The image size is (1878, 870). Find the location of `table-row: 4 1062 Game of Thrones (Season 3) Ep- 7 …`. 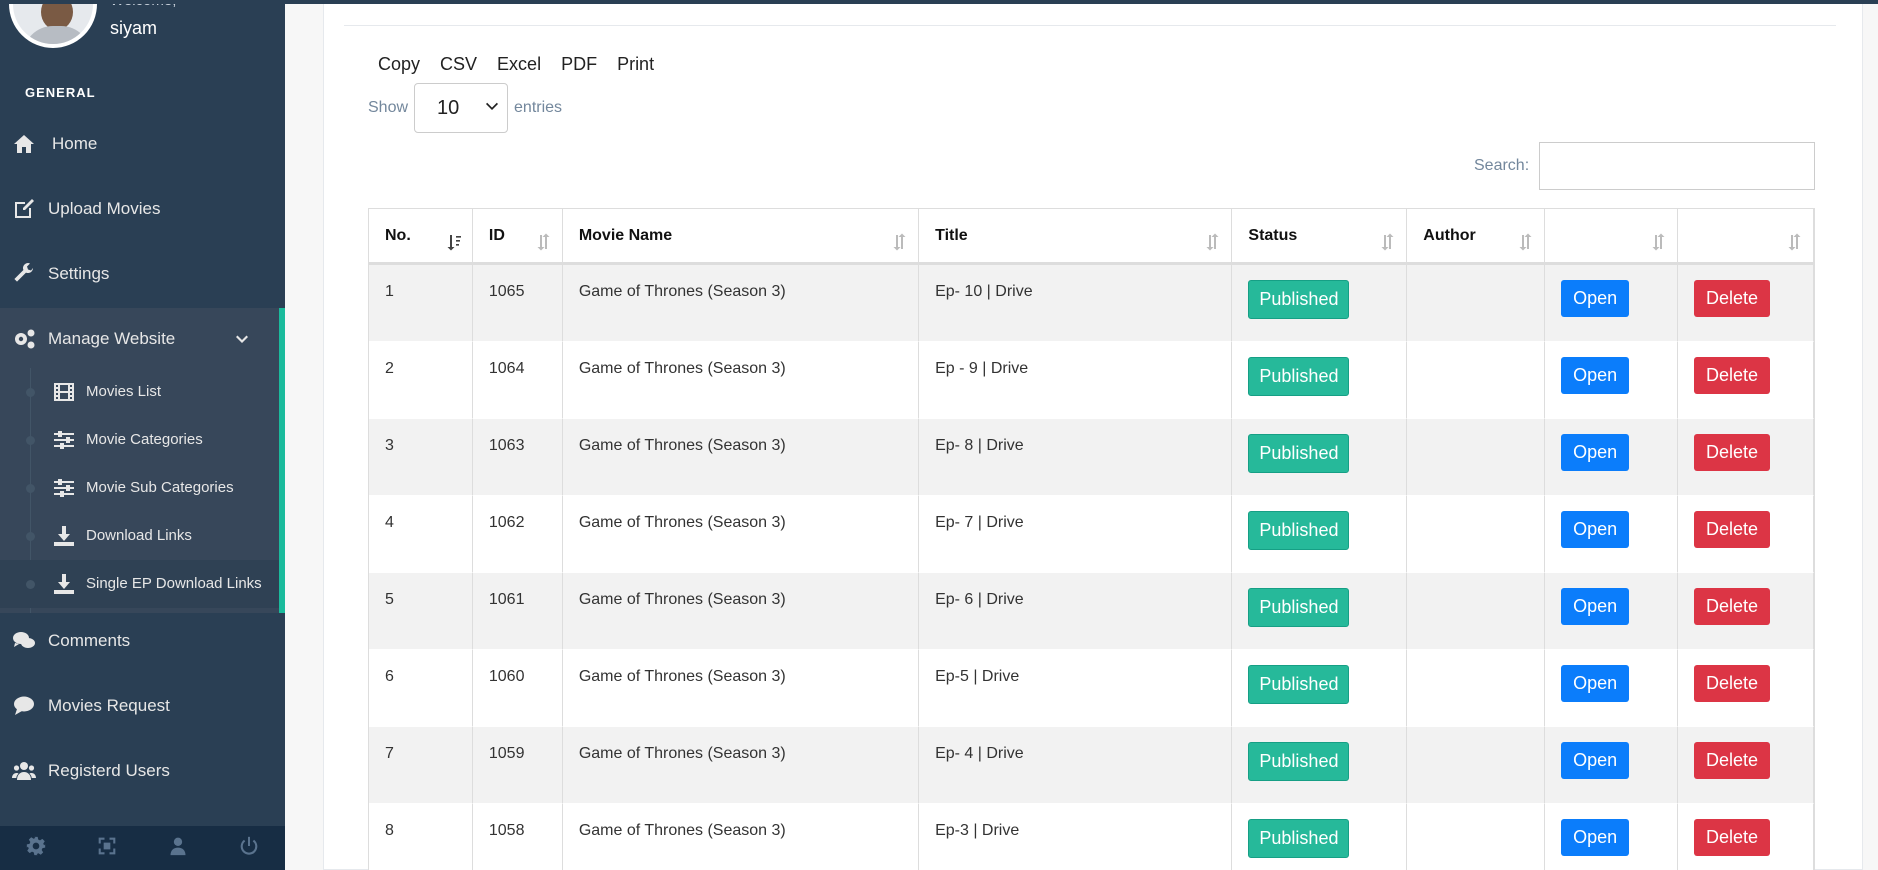

table-row: 4 1062 Game of Thrones (Season 3) Ep- 7 … is located at coordinates (1091, 534).